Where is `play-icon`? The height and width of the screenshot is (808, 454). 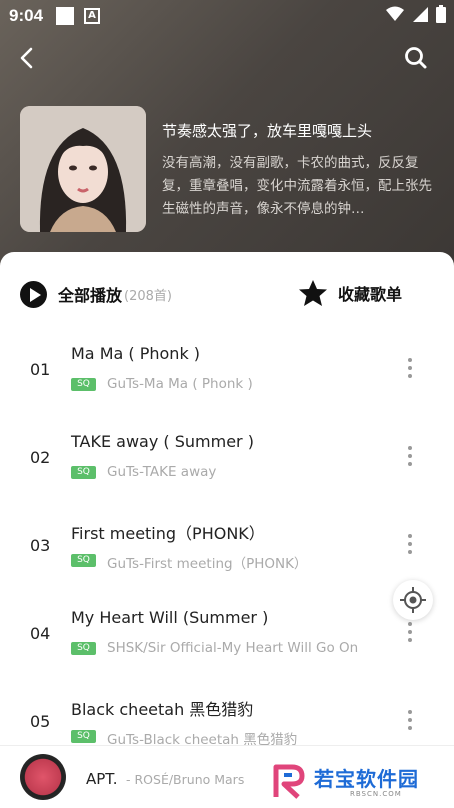
play-icon is located at coordinates (33, 294).